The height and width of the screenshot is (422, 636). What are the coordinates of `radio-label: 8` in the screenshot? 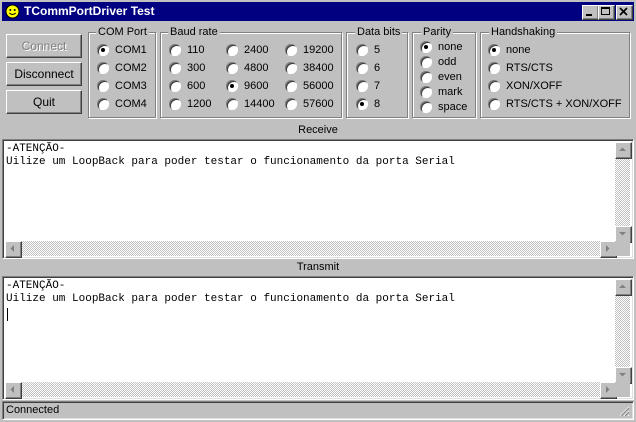 It's located at (377, 104).